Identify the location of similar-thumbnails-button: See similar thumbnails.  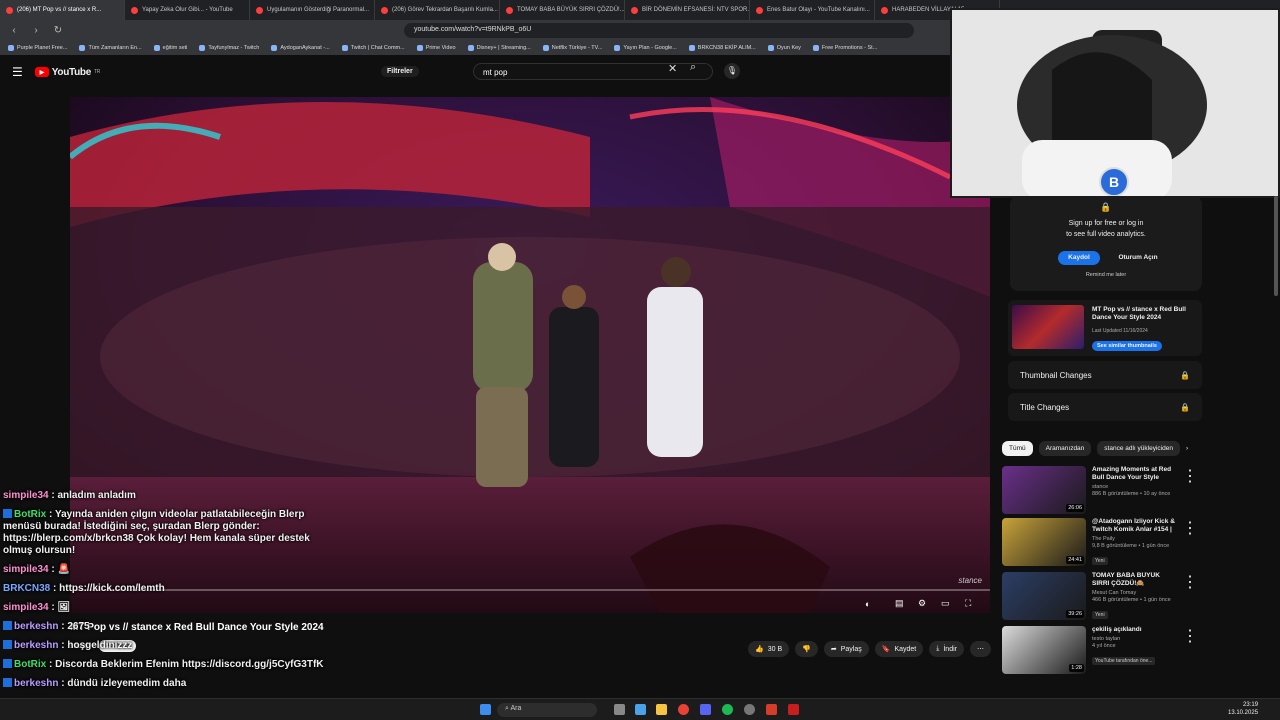
(1127, 346).